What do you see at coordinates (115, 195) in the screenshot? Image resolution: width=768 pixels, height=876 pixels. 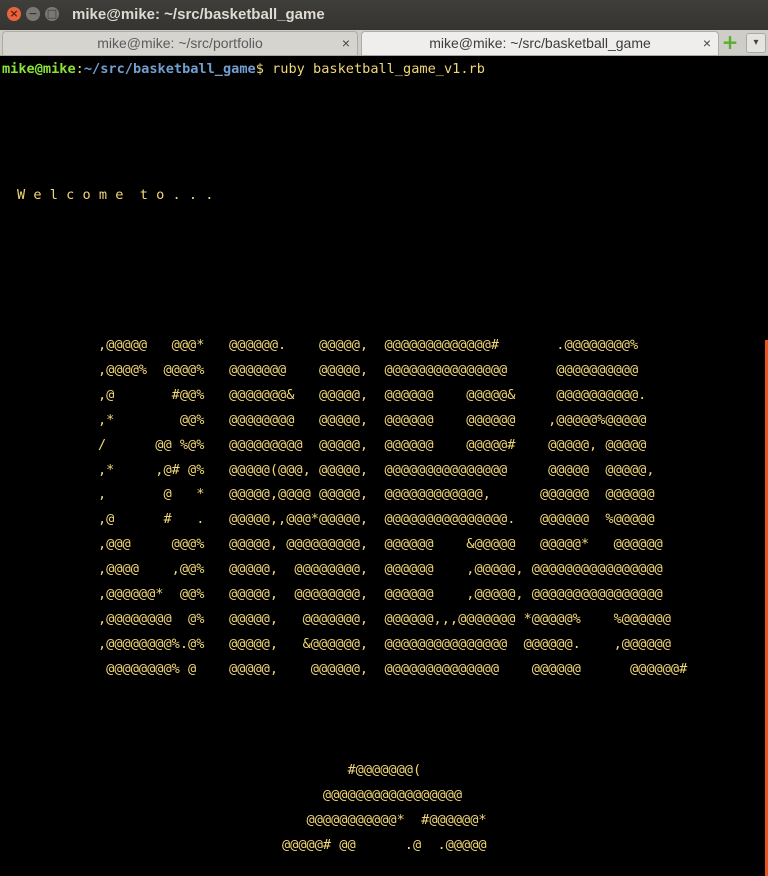 I see `welcome-text: W e l c o m e t o . . .` at bounding box center [115, 195].